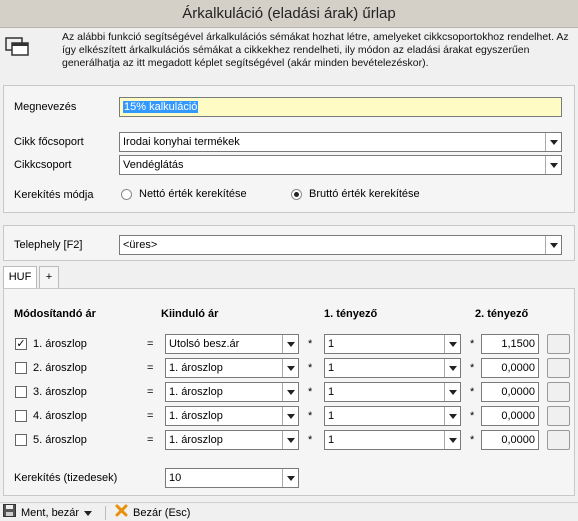 Image resolution: width=578 pixels, height=521 pixels. I want to click on group-select: Vendéglátás, so click(340, 165).